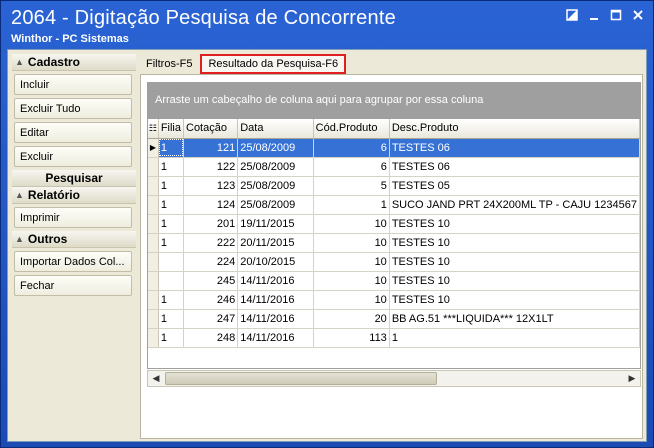 This screenshot has width=654, height=448. What do you see at coordinates (514, 319) in the screenshot?
I see `cell-desc-produto: BB AG.51 ***LIQUIDA*** 12X1LT` at bounding box center [514, 319].